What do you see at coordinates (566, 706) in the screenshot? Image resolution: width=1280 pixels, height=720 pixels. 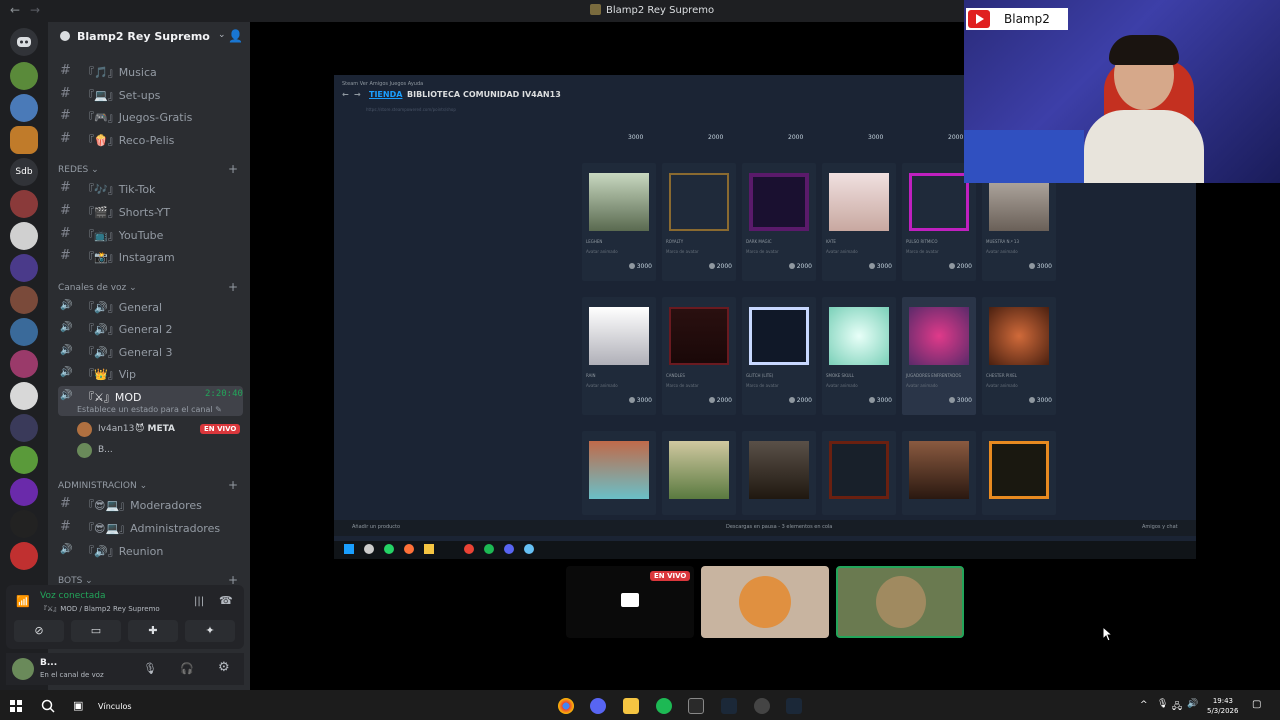 I see `chrome-icon` at bounding box center [566, 706].